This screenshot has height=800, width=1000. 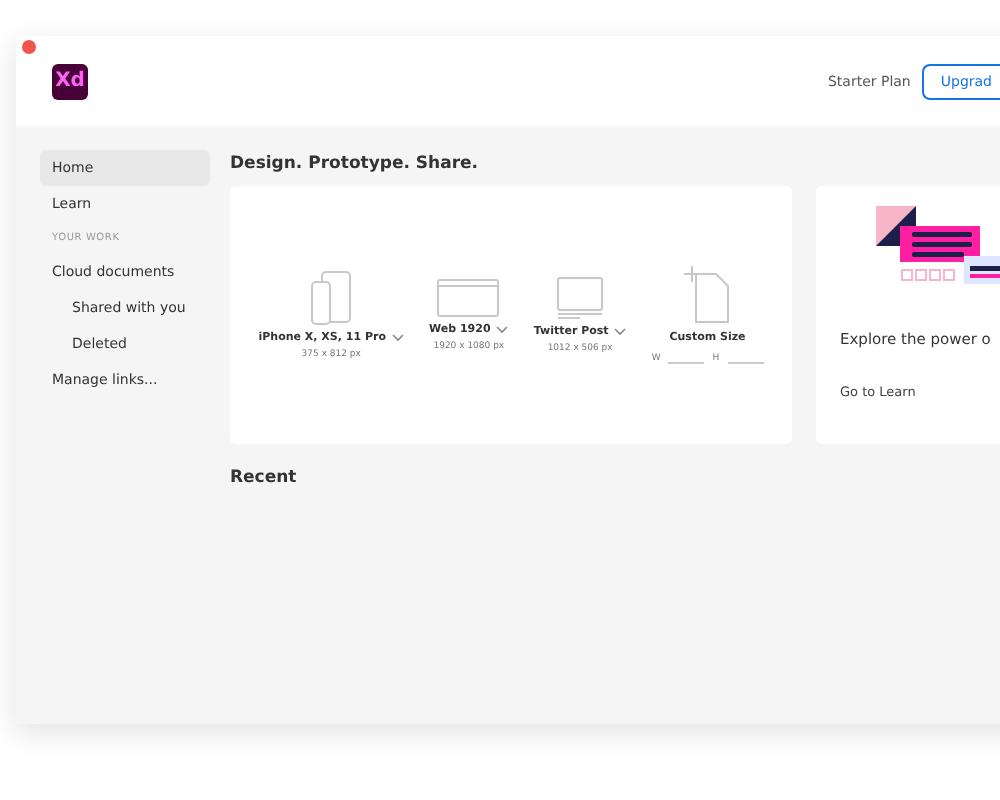 I want to click on browser-icon, so click(x=468, y=298).